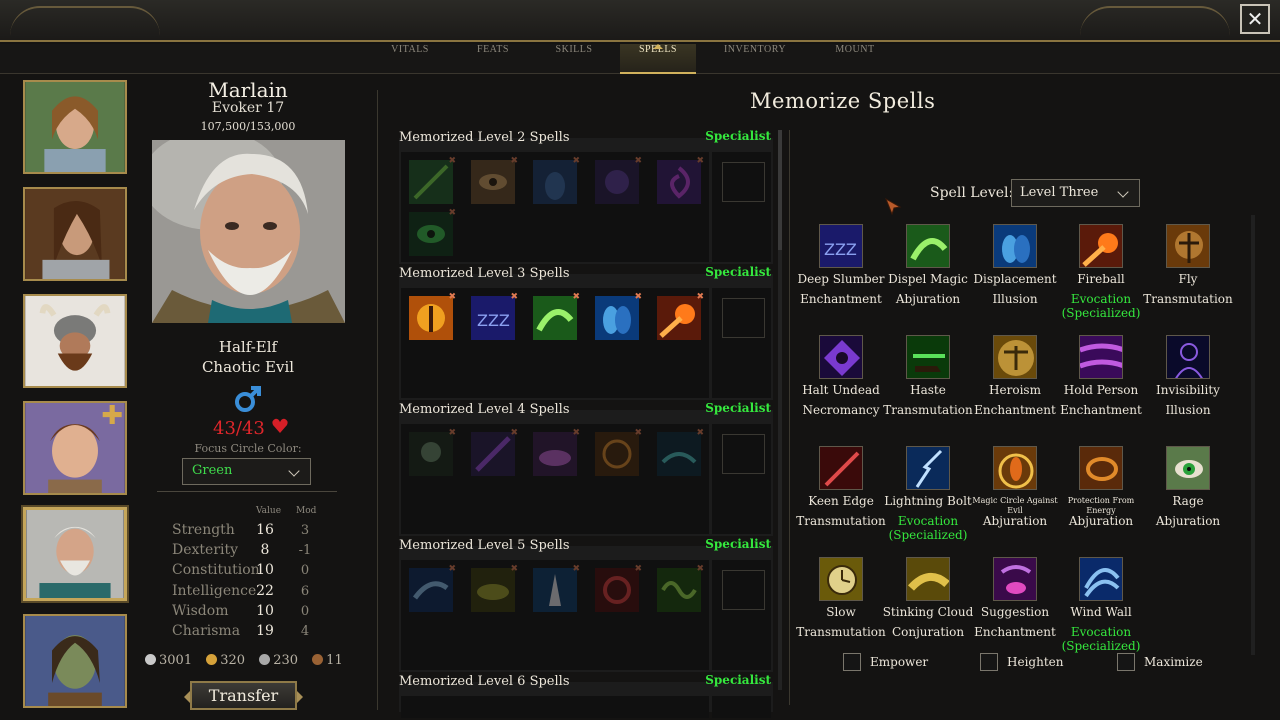 The width and height of the screenshot is (1280, 720). What do you see at coordinates (248, 108) in the screenshot?
I see `character-class: Evoker 17` at bounding box center [248, 108].